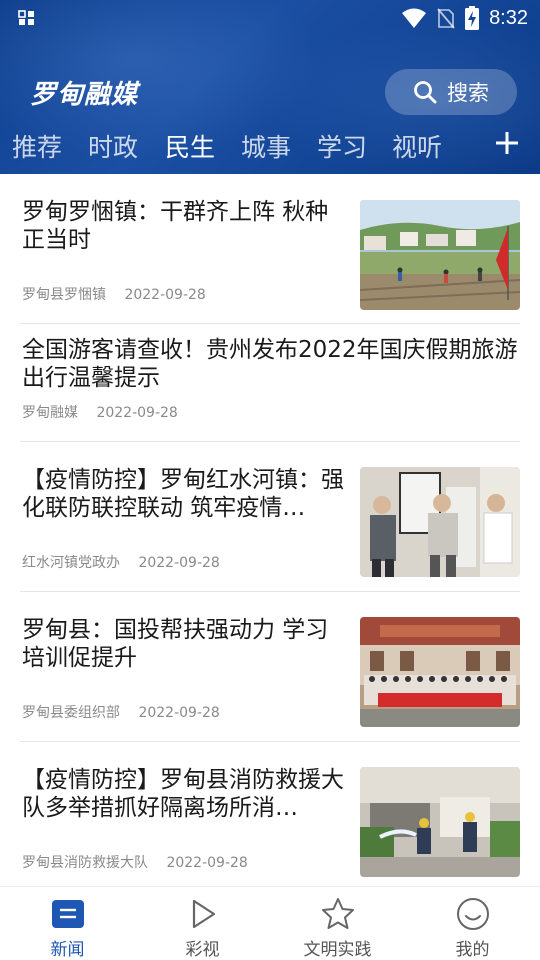 This screenshot has width=540, height=960. I want to click on nav-label: 新闻, so click(67, 950).